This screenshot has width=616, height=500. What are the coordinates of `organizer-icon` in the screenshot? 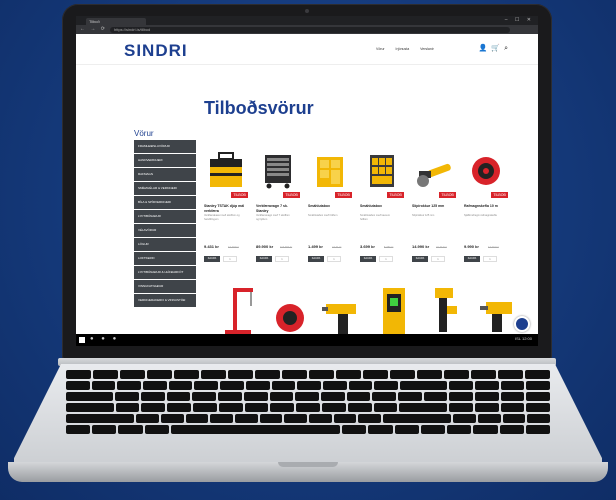 It's located at (330, 170).